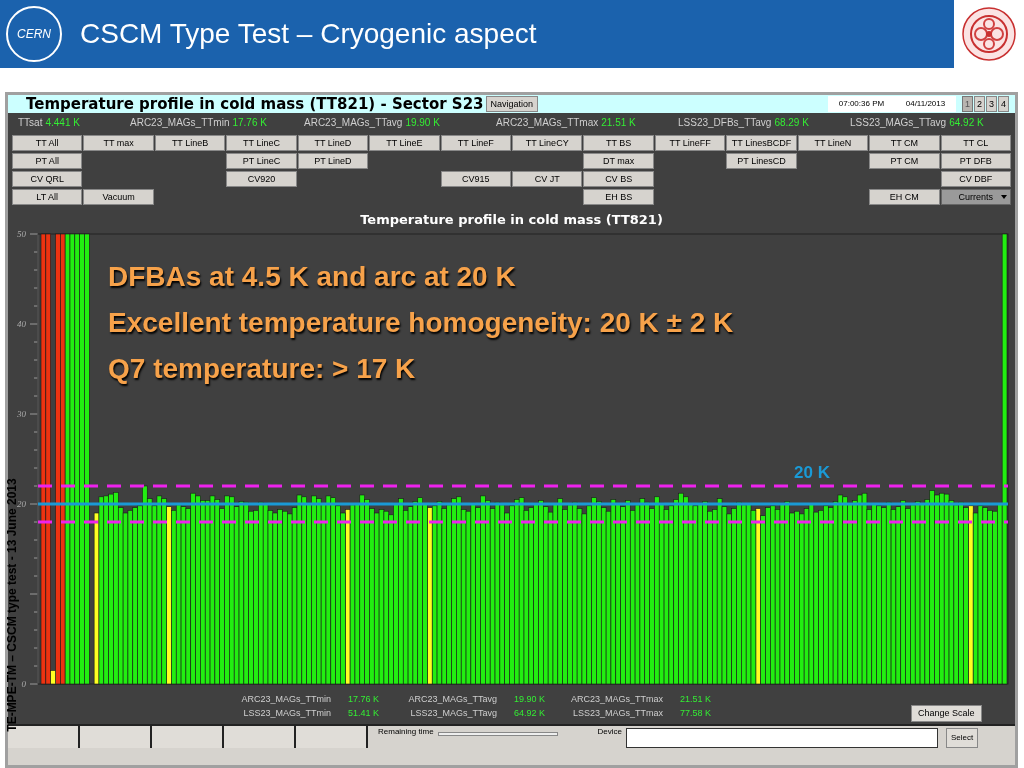  Describe the element at coordinates (547, 143) in the screenshot. I see `grid-button: TT LineCY` at that location.